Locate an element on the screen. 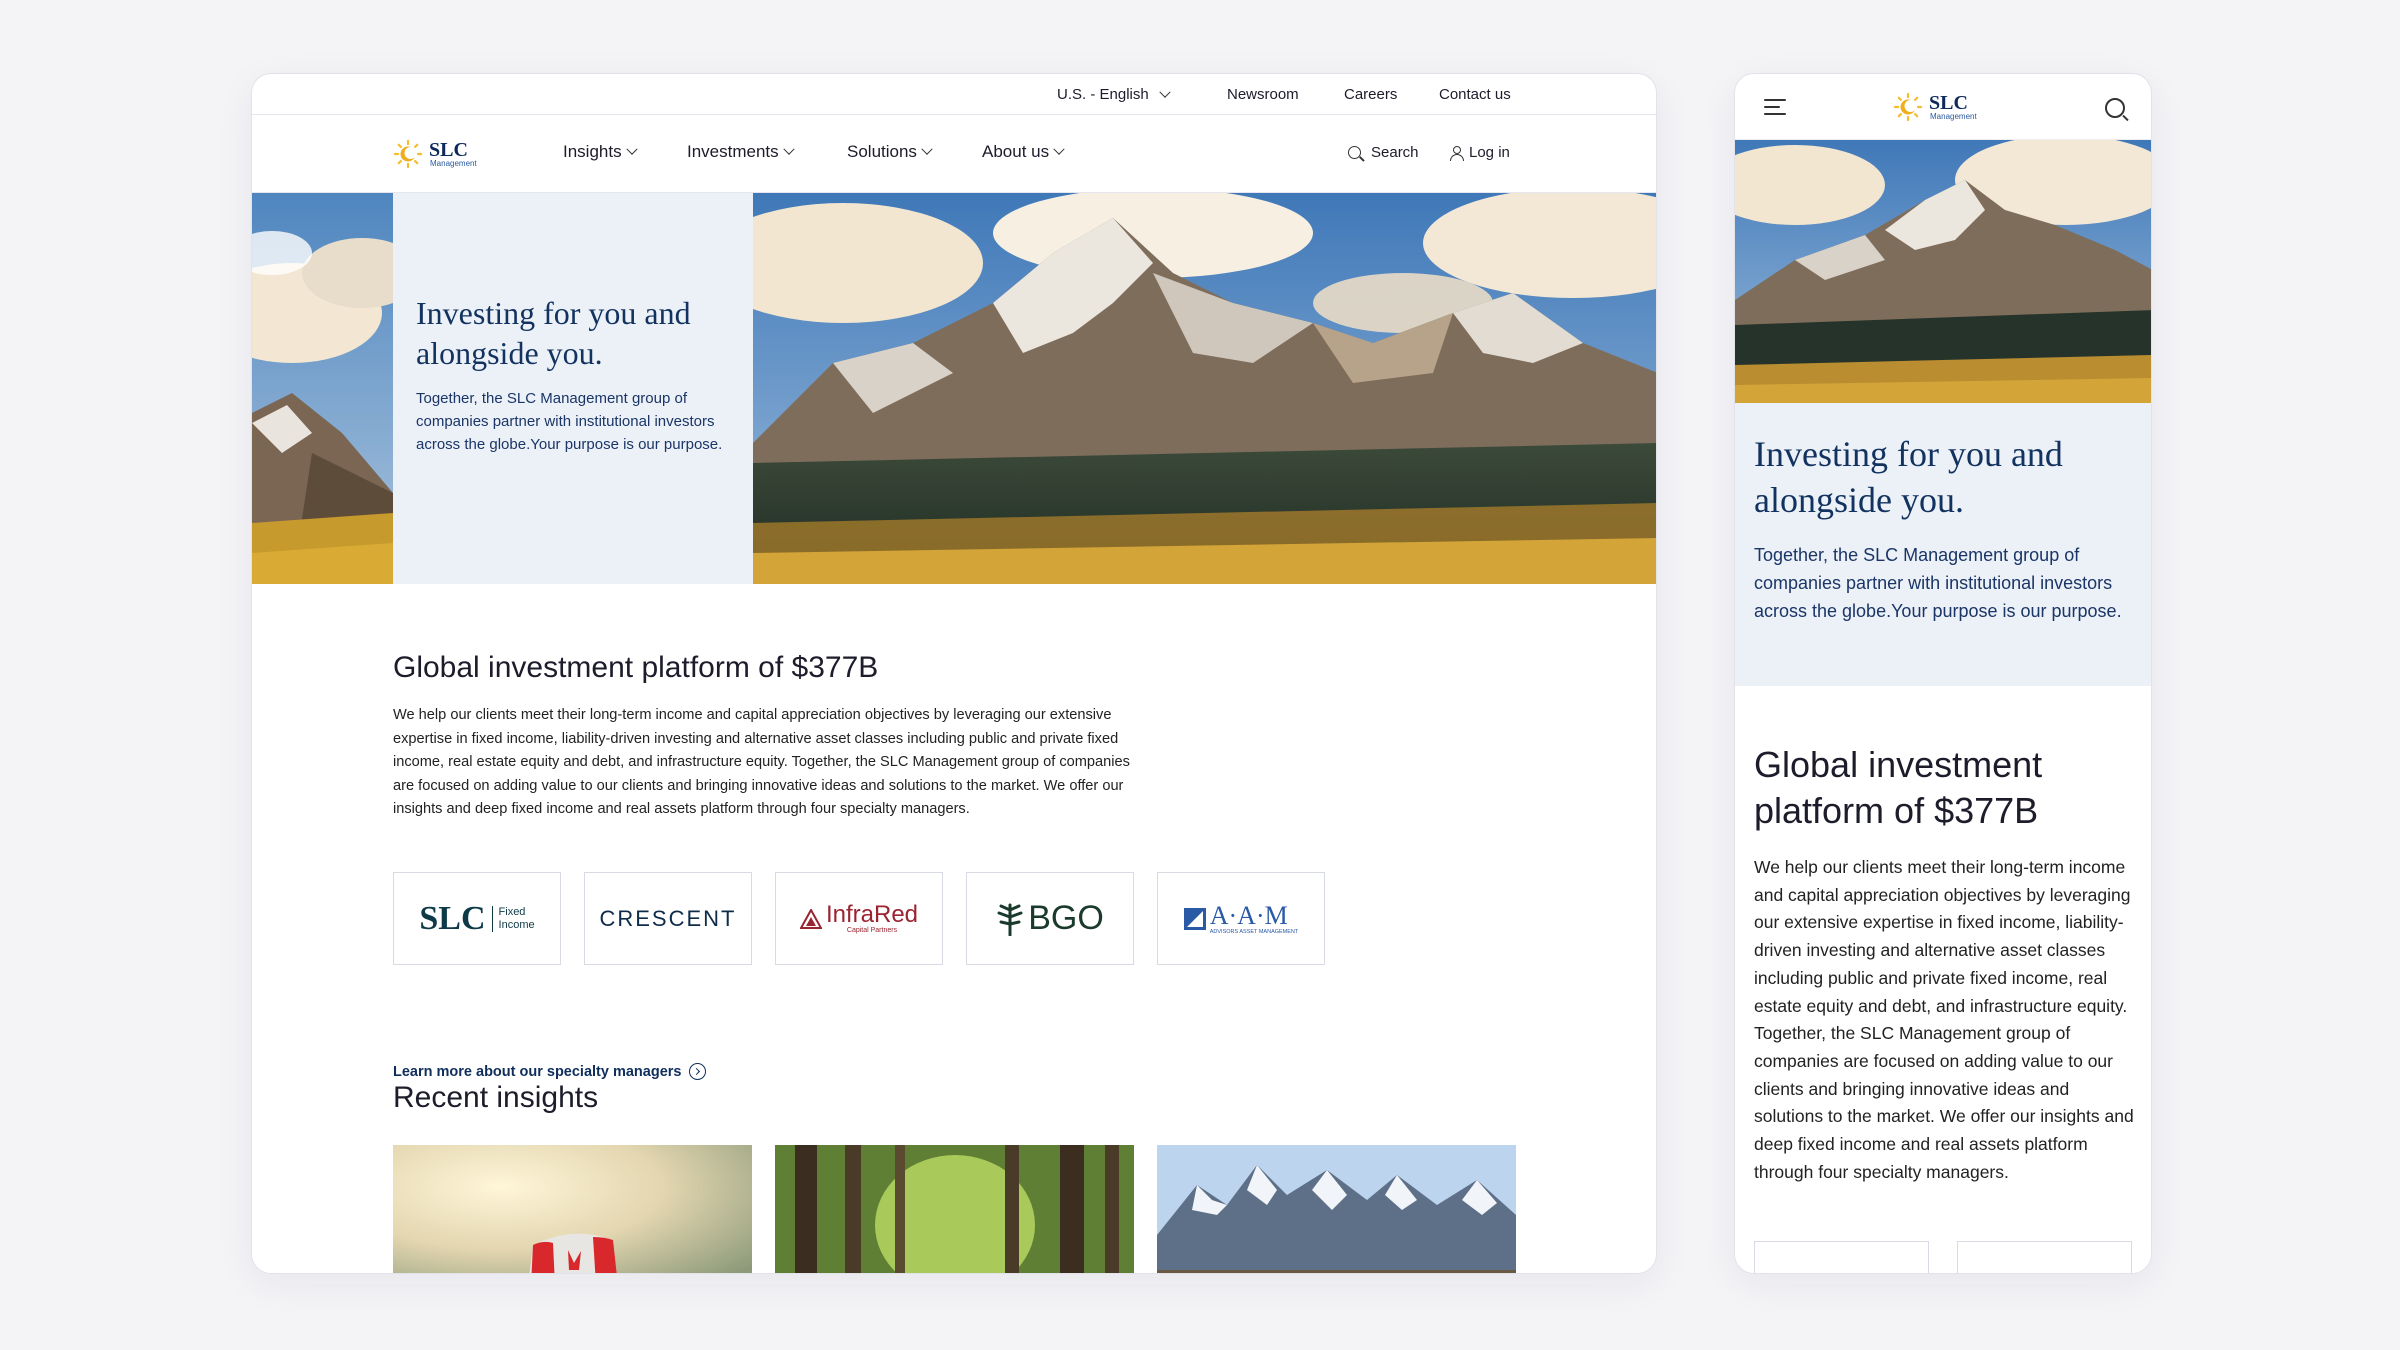 Image resolution: width=2400 pixels, height=1350 pixels. bgo-leaf-icon is located at coordinates (1010, 919).